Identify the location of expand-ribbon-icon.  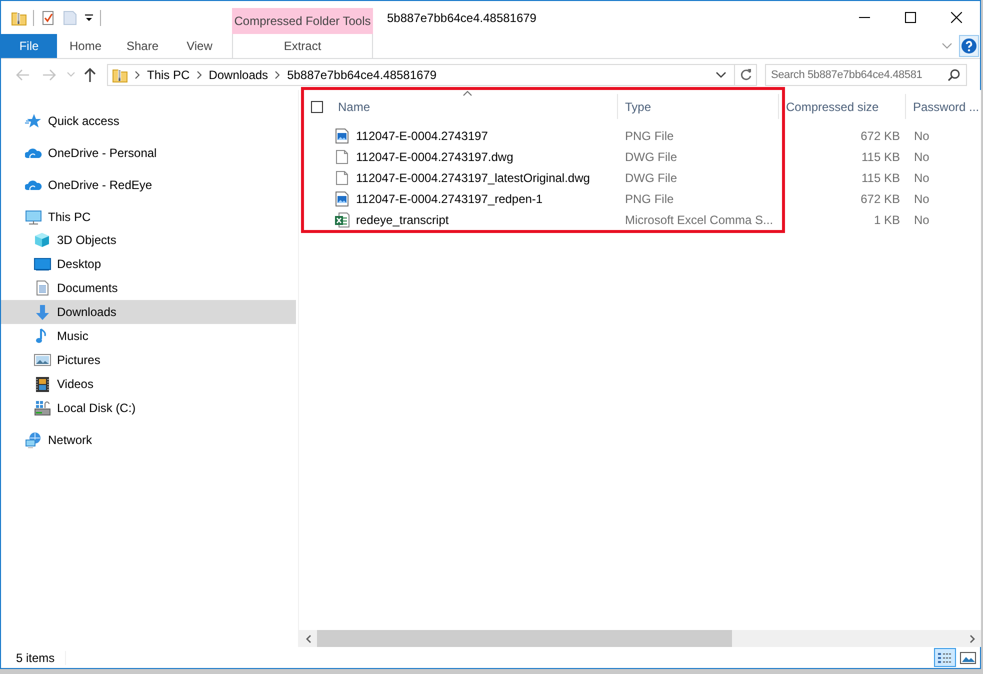
(947, 46).